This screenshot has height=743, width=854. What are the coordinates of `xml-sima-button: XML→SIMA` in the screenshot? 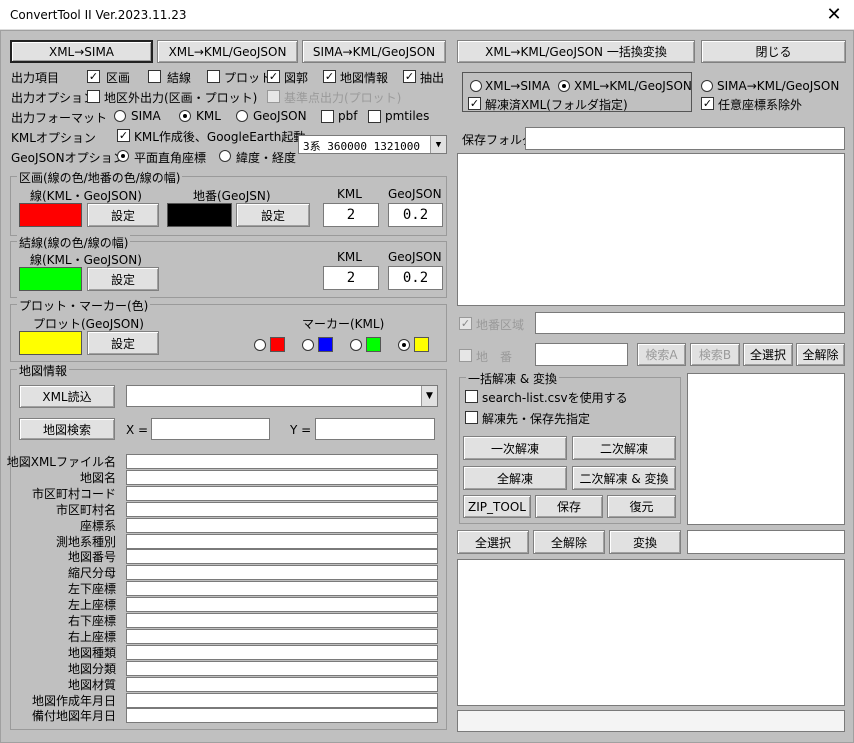 It's located at (81, 51).